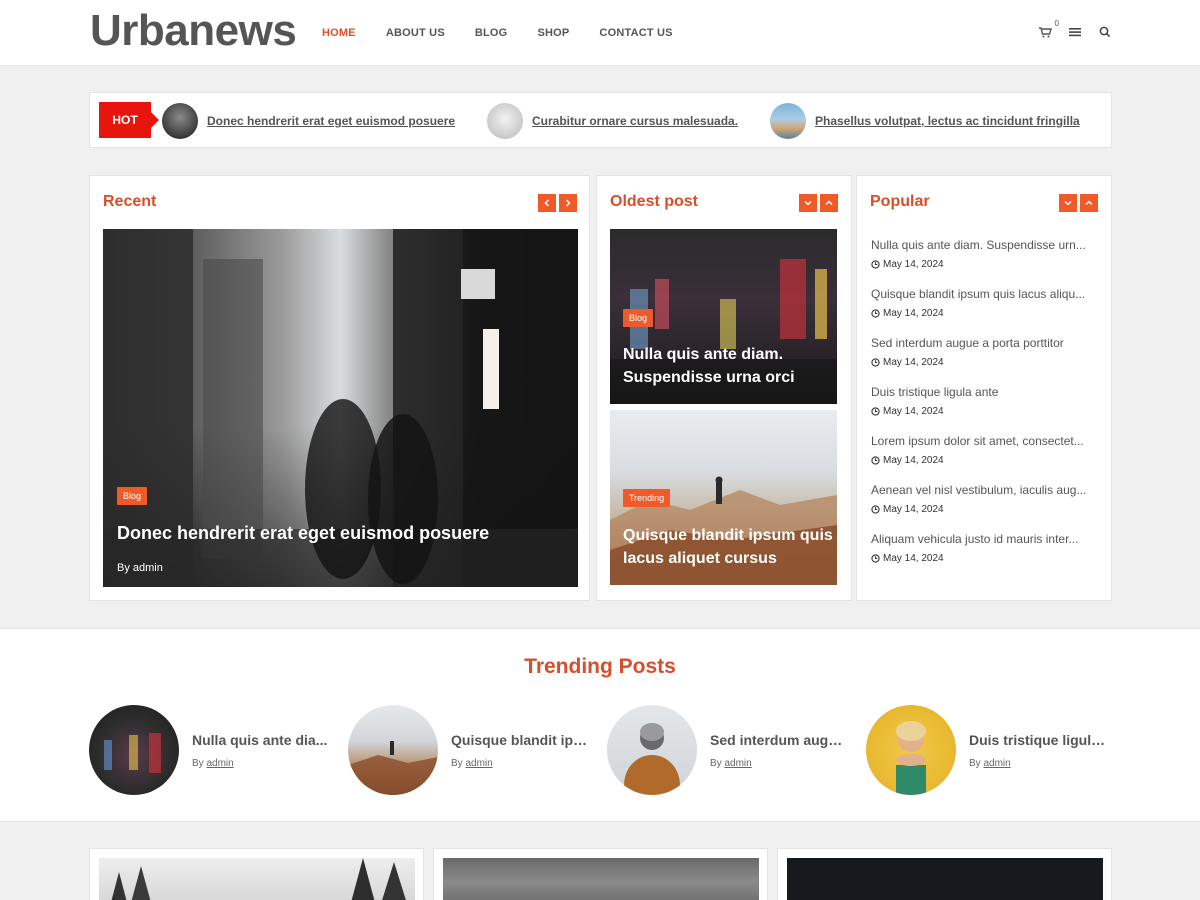 The height and width of the screenshot is (900, 1200). Describe the element at coordinates (635, 33) in the screenshot. I see `nav-contact: CONTACT US` at that location.